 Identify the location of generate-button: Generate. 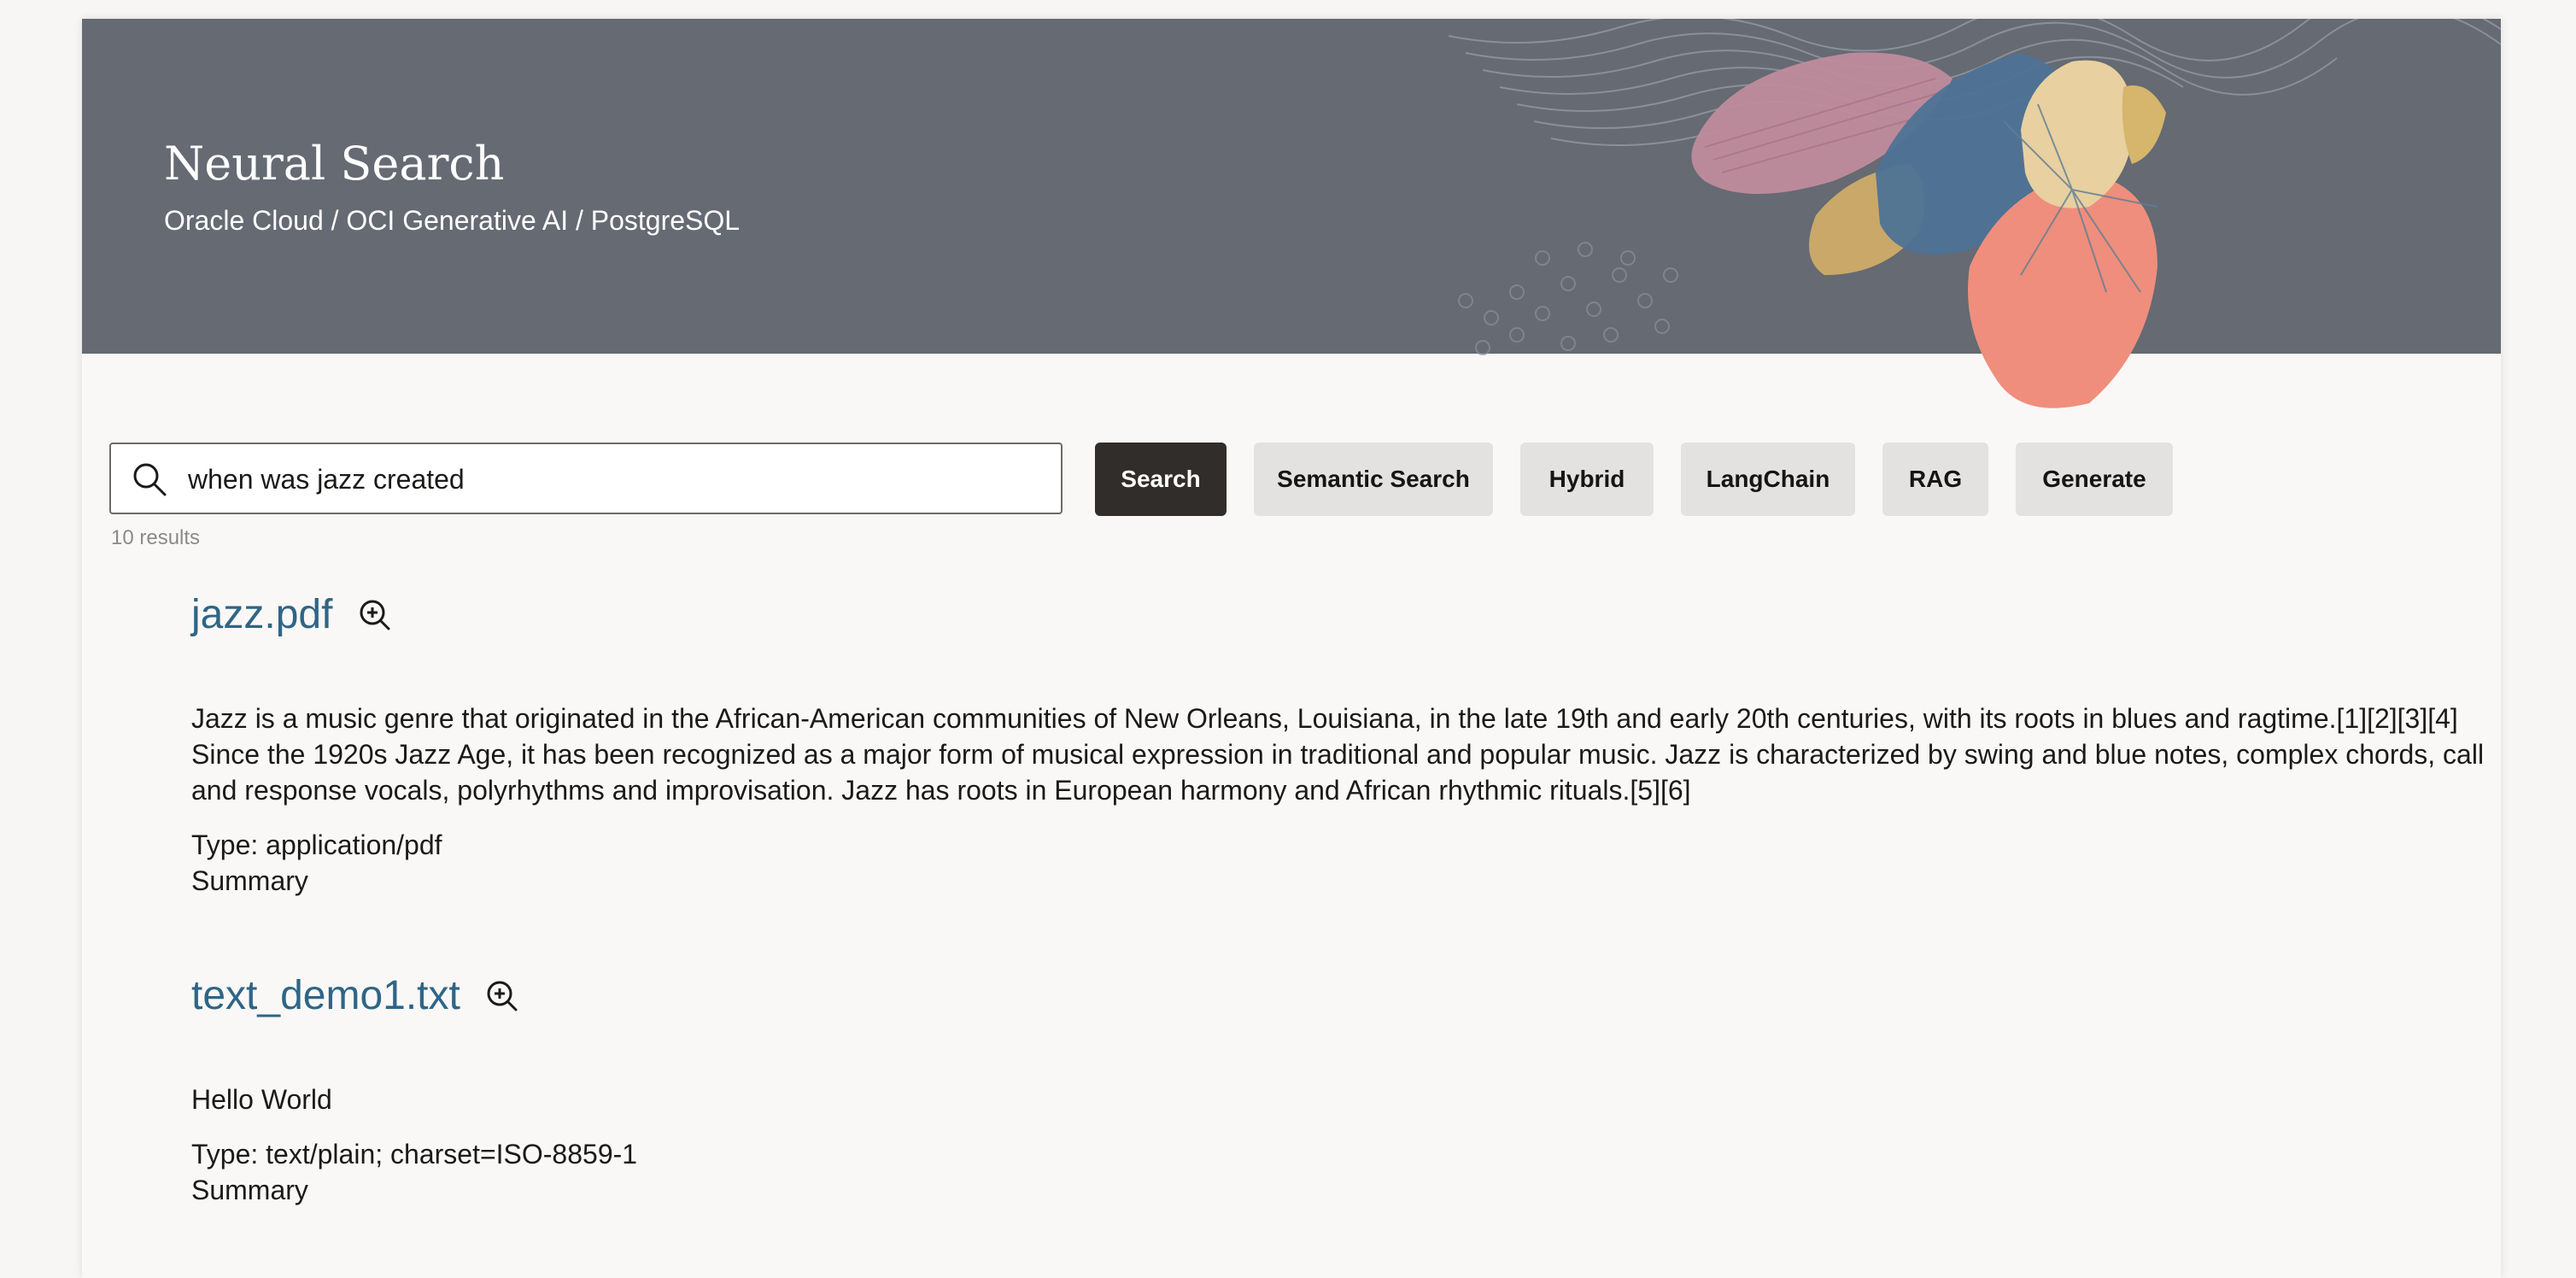
(2094, 480).